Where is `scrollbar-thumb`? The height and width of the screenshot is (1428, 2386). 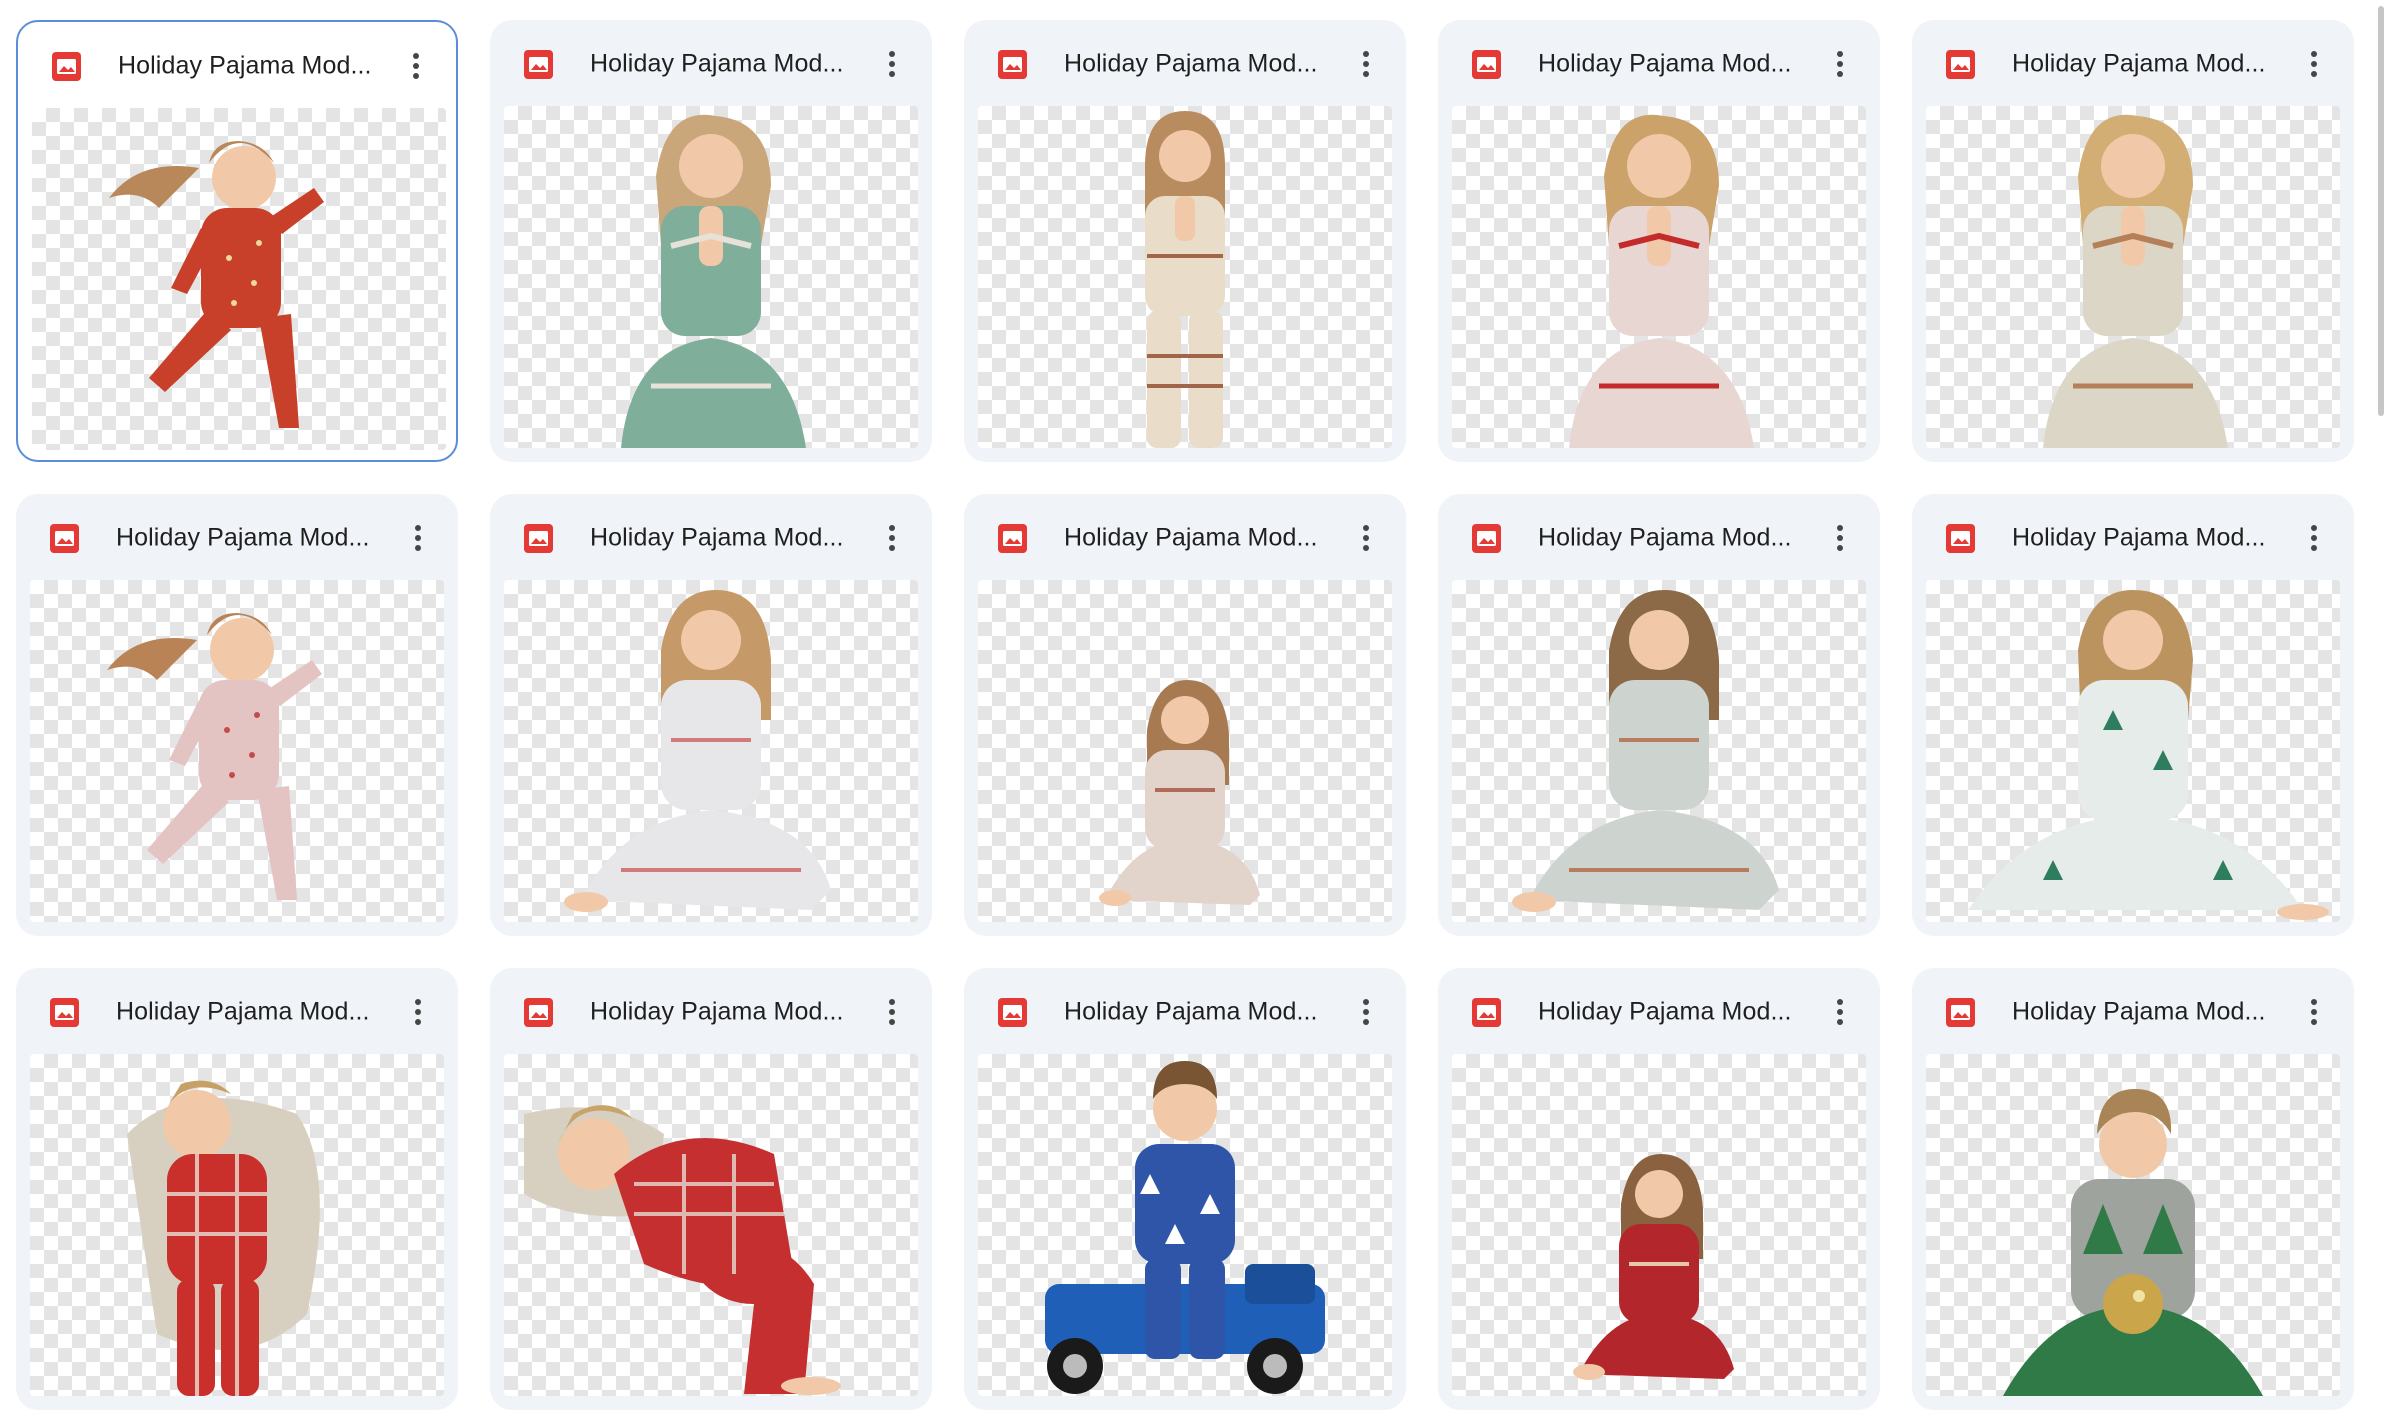 scrollbar-thumb is located at coordinates (2381, 211).